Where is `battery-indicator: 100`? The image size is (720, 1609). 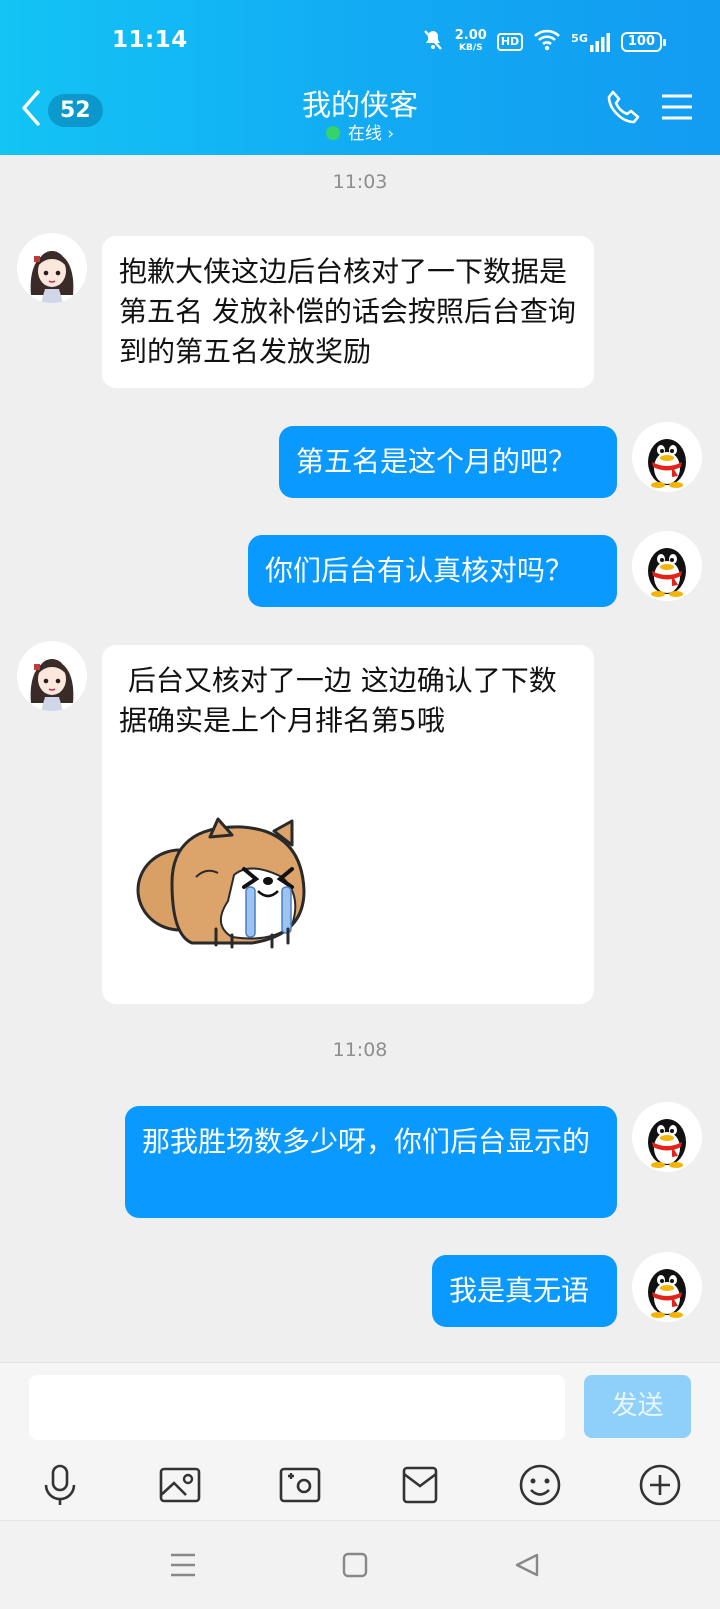
battery-indicator: 100 is located at coordinates (643, 42).